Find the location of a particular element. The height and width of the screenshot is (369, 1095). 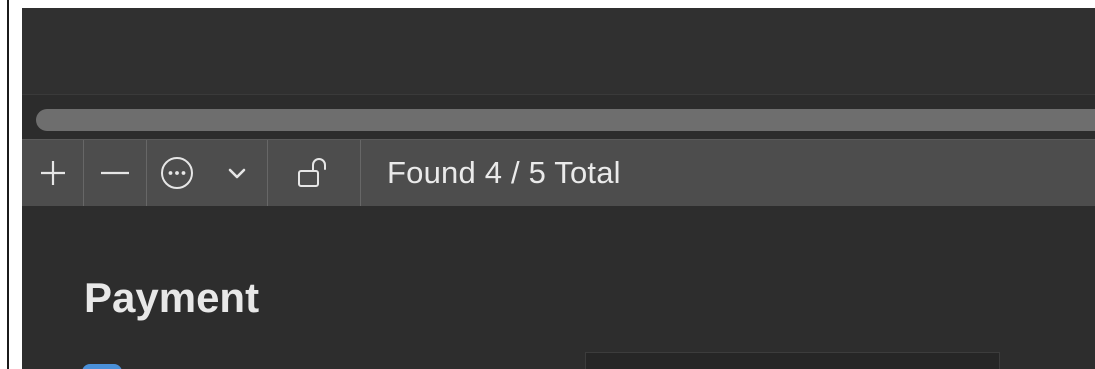

window-edge is located at coordinates (11, 184).